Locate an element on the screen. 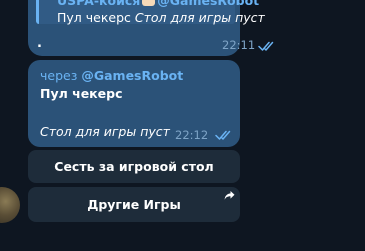  via-bot-line: через @GamesRobot is located at coordinates (111, 75).